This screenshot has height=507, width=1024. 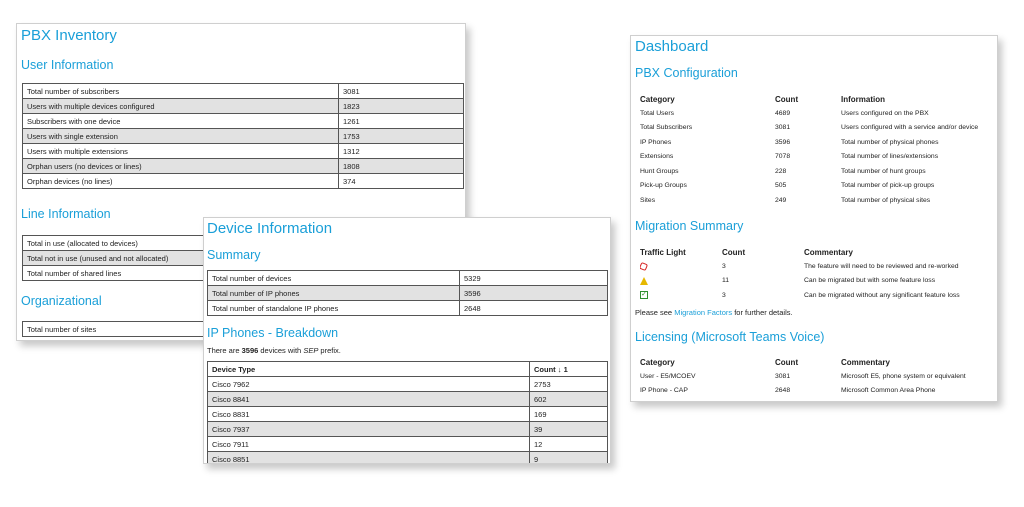 What do you see at coordinates (818, 362) in the screenshot?
I see `licensing-header-row: Category Count Commentary` at bounding box center [818, 362].